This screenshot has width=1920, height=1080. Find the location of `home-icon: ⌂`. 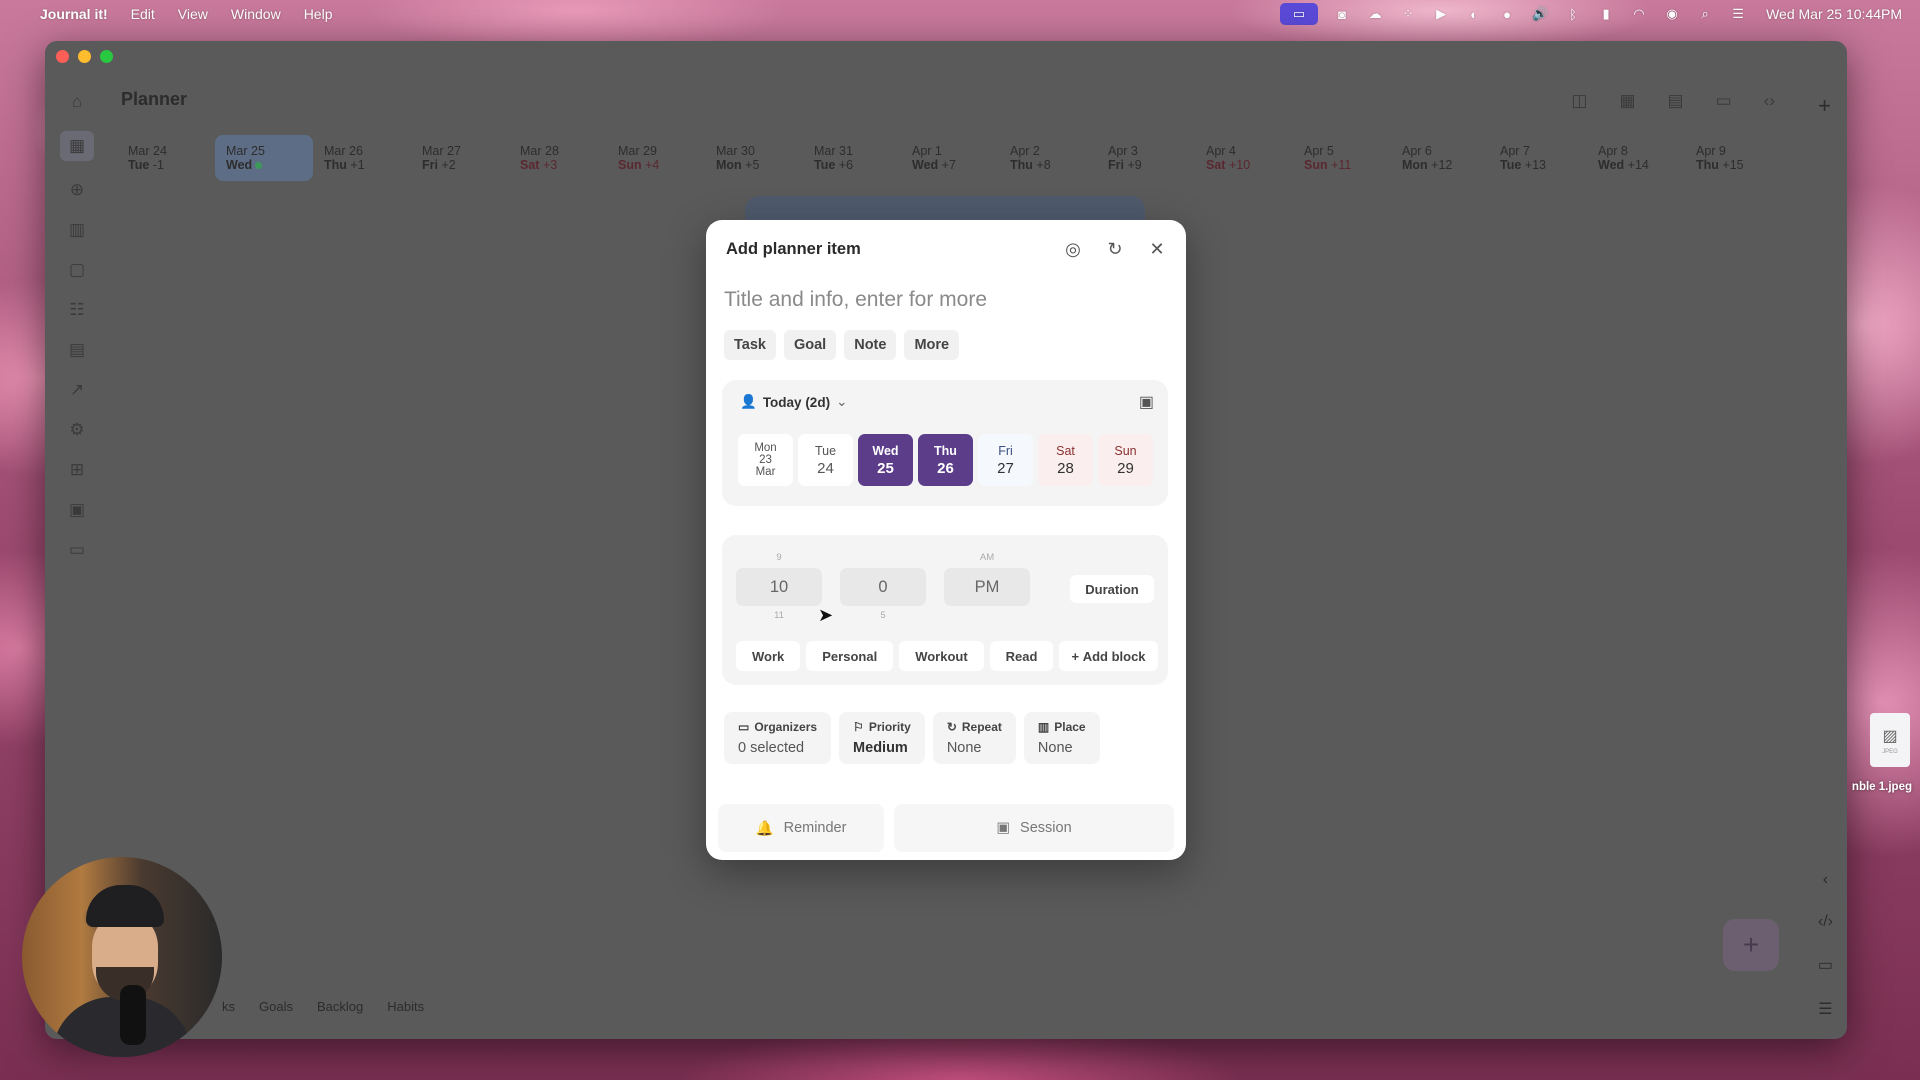

home-icon: ⌂ is located at coordinates (77, 102).